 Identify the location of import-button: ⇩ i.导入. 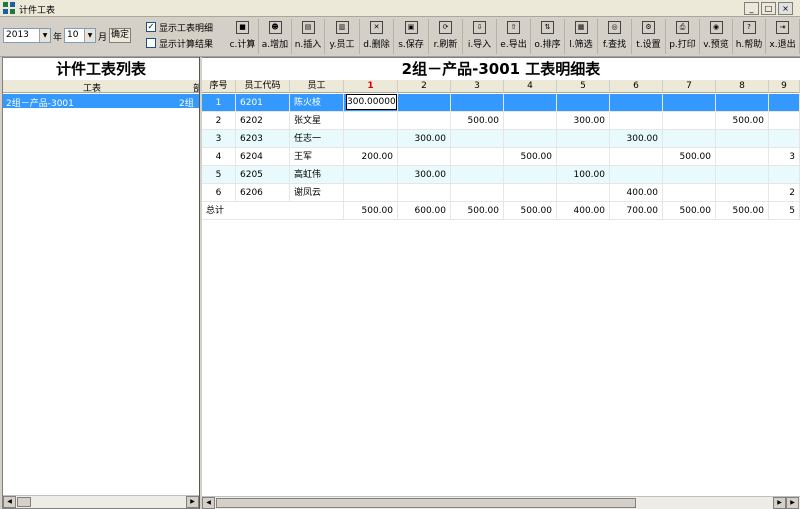
(480, 36).